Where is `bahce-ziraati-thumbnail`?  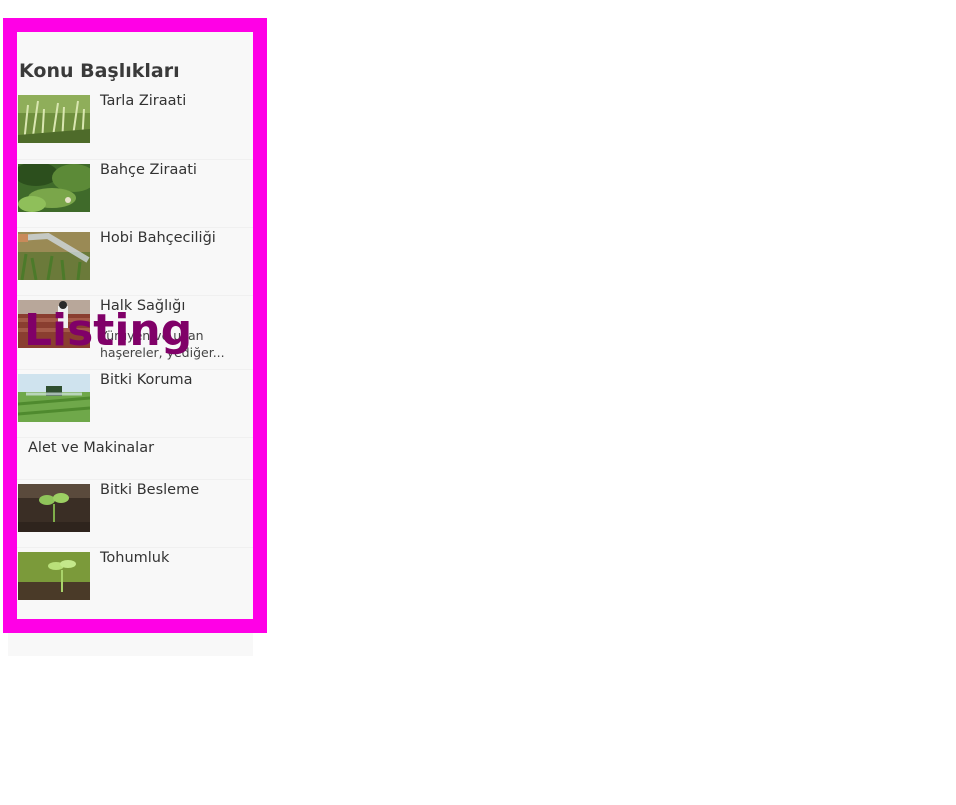 bahce-ziraati-thumbnail is located at coordinates (54, 188).